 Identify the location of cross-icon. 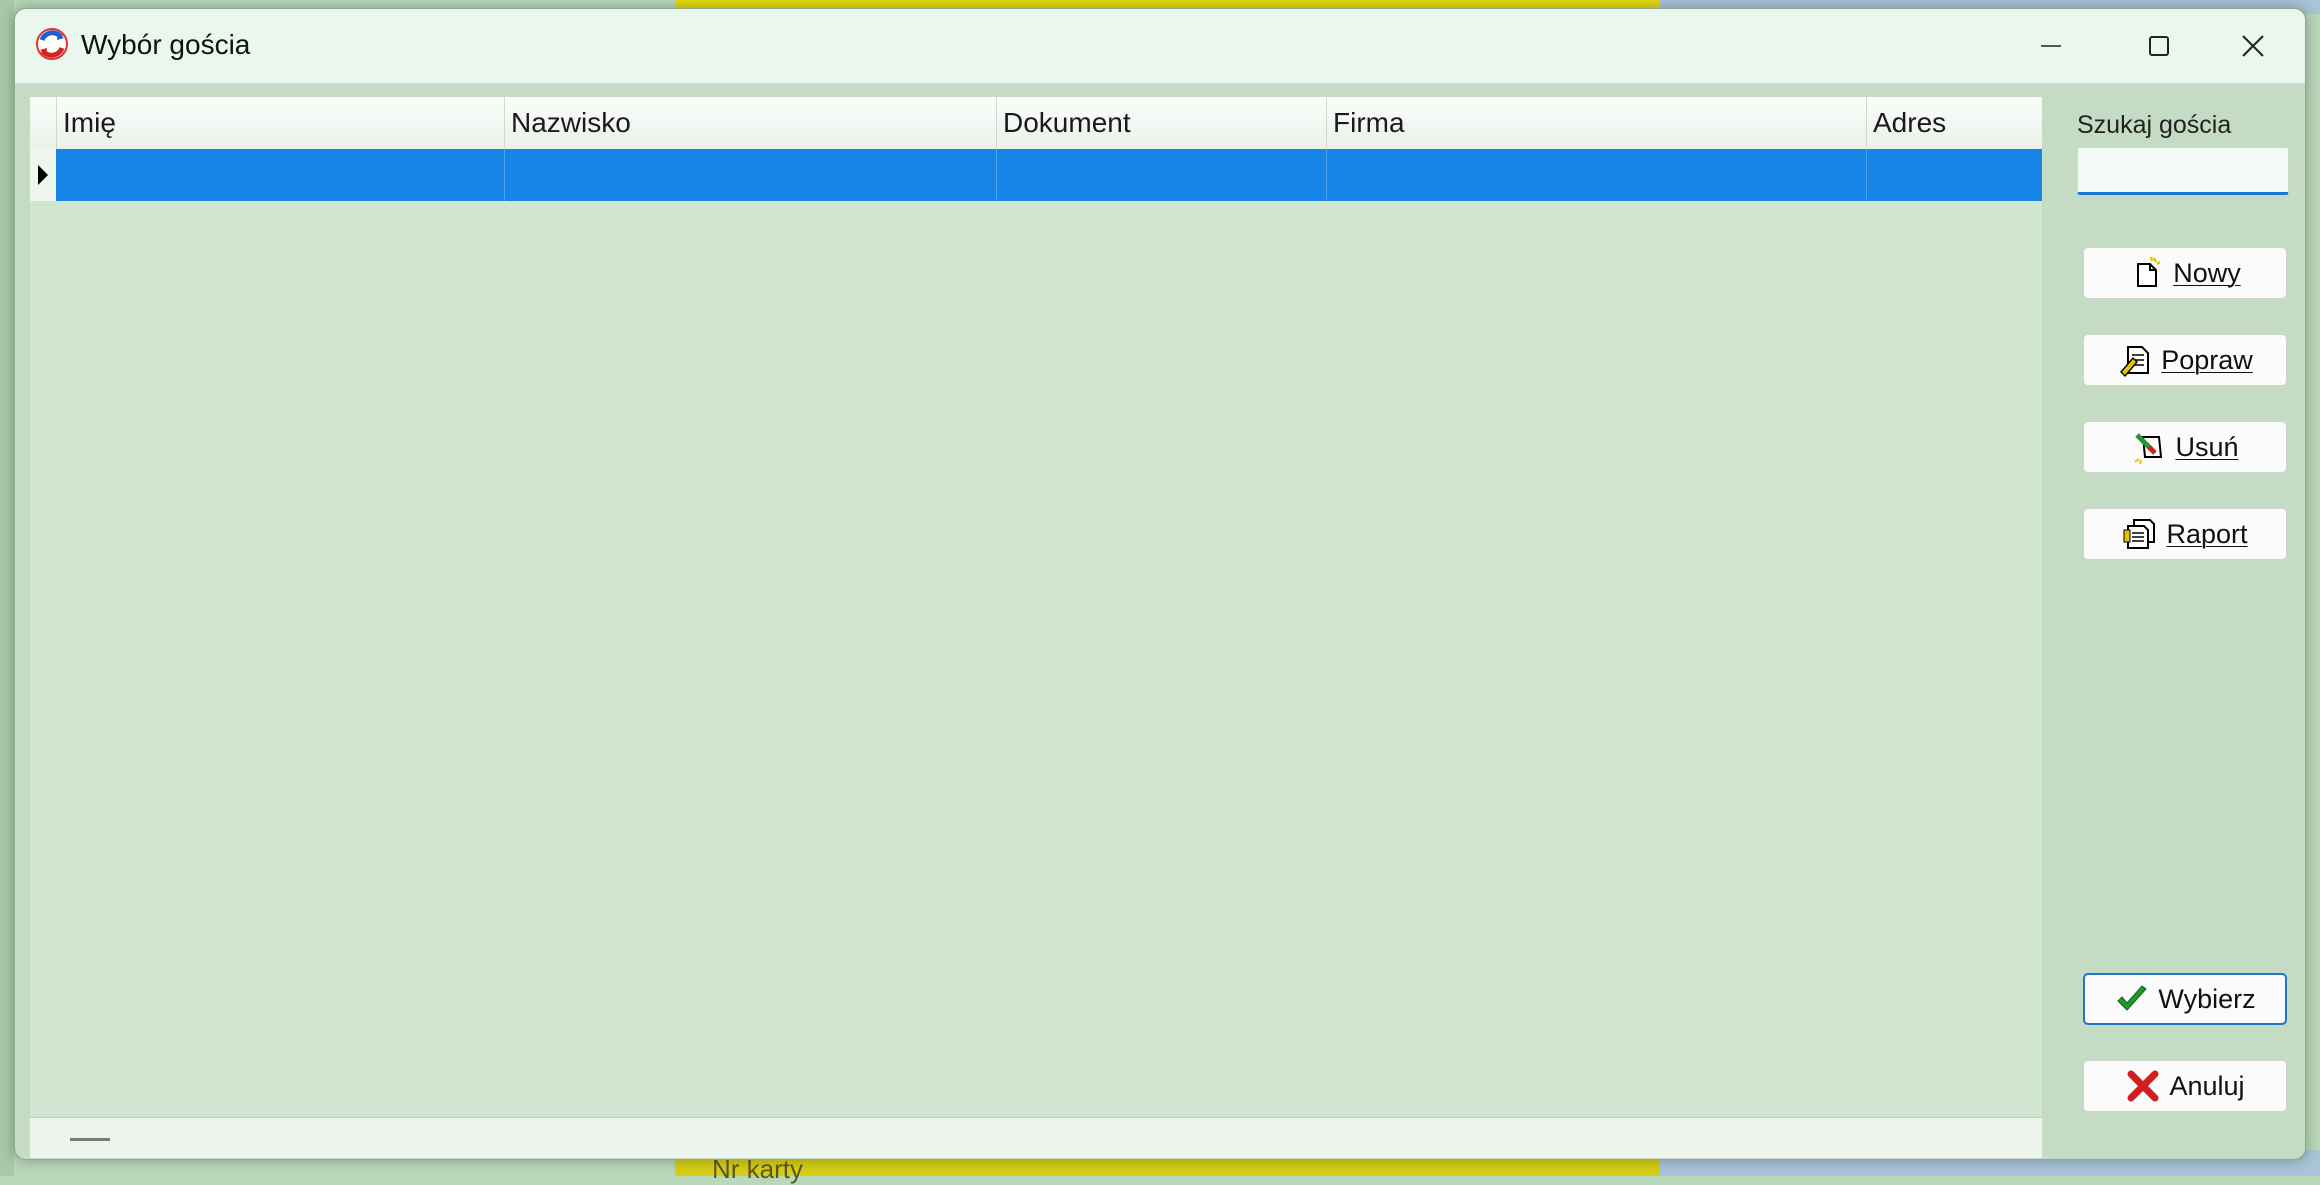
(2143, 1086).